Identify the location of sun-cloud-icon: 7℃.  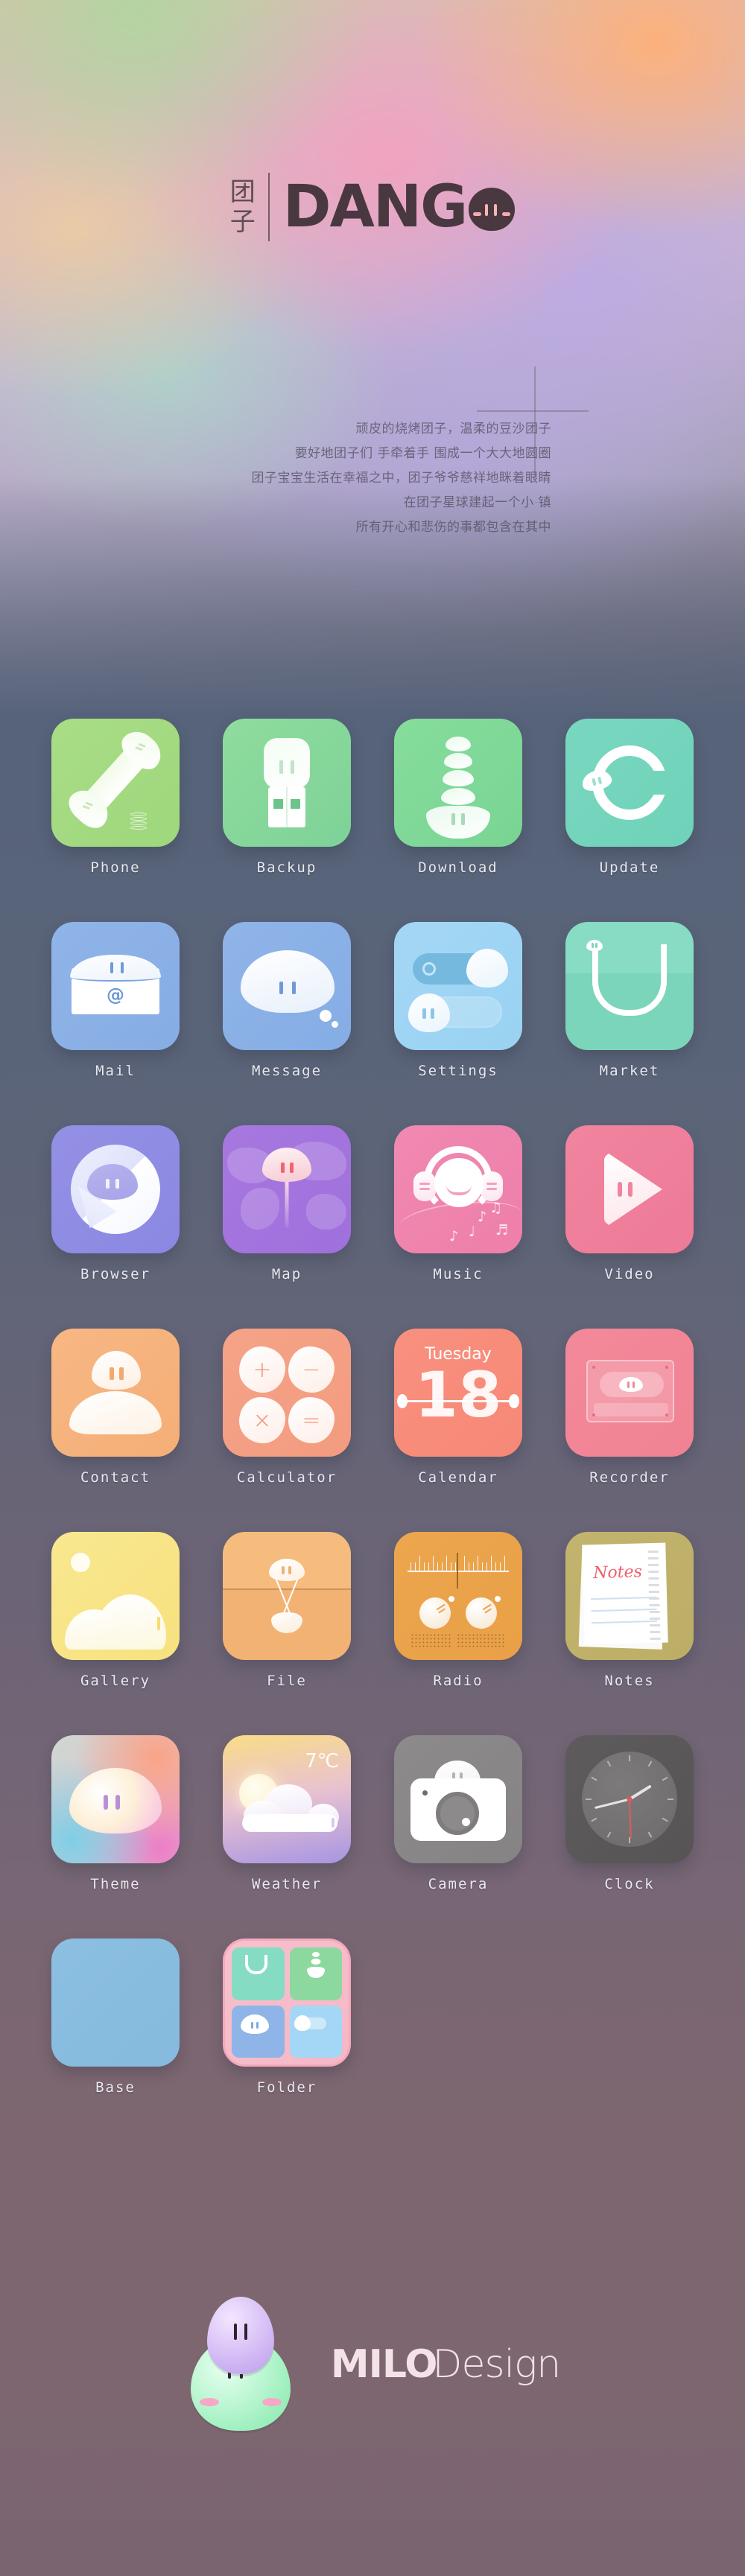
(287, 1799).